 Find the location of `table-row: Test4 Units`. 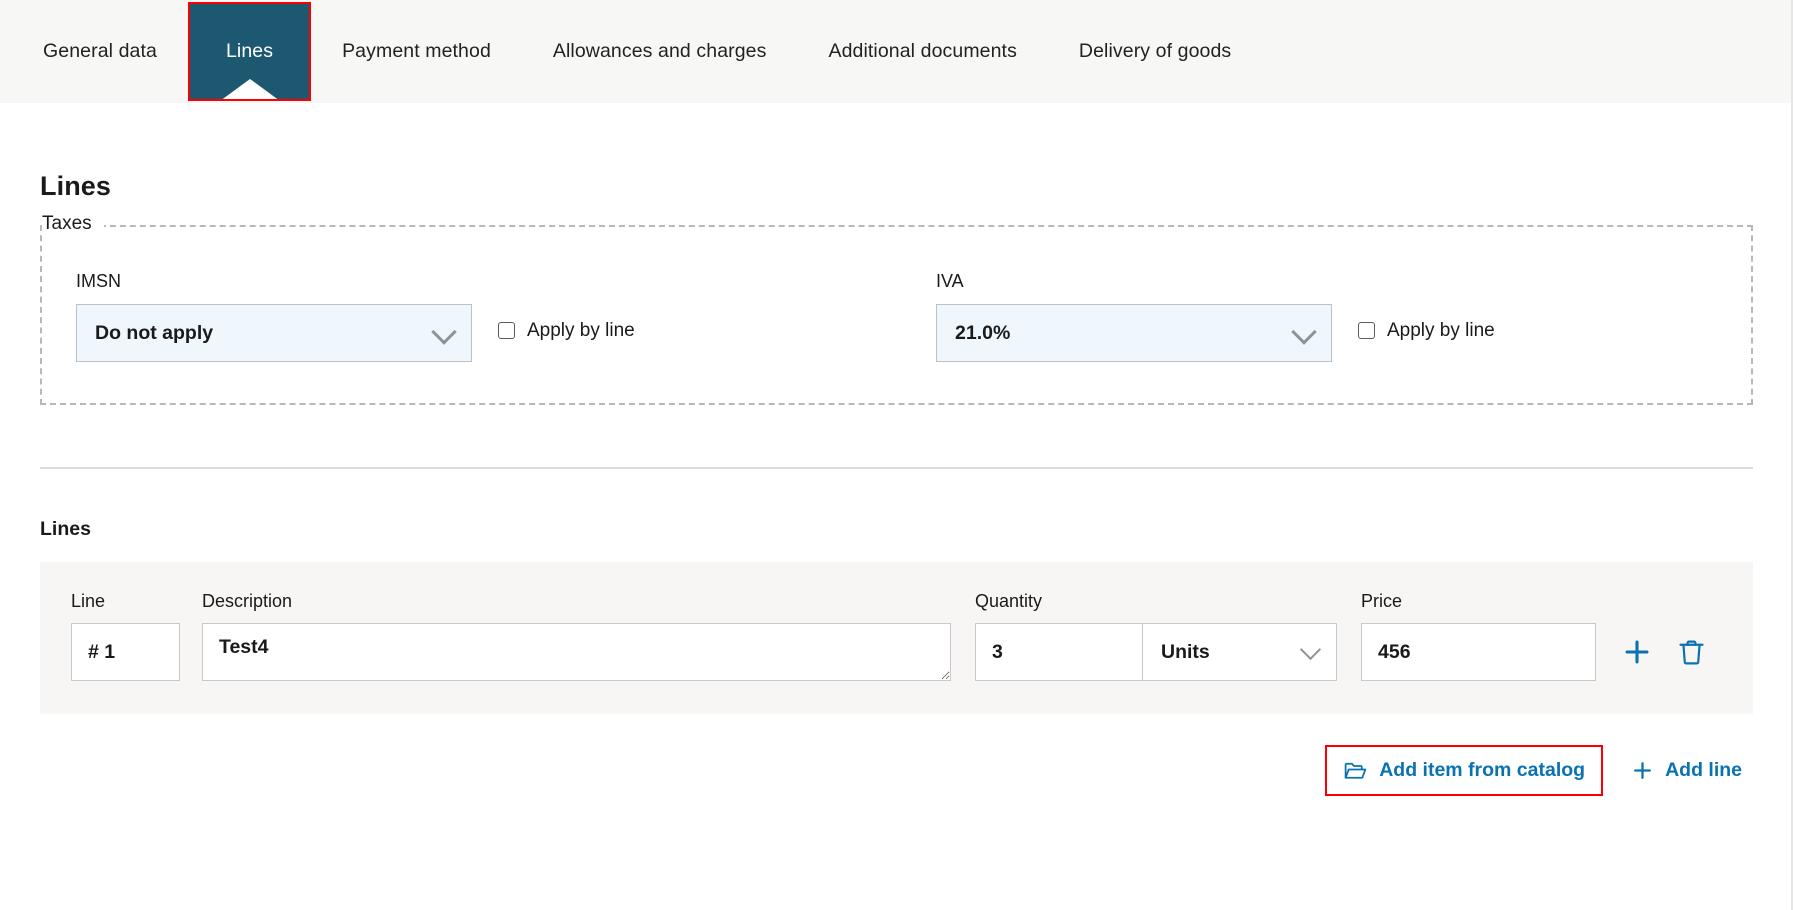

table-row: Test4 Units is located at coordinates (896, 652).